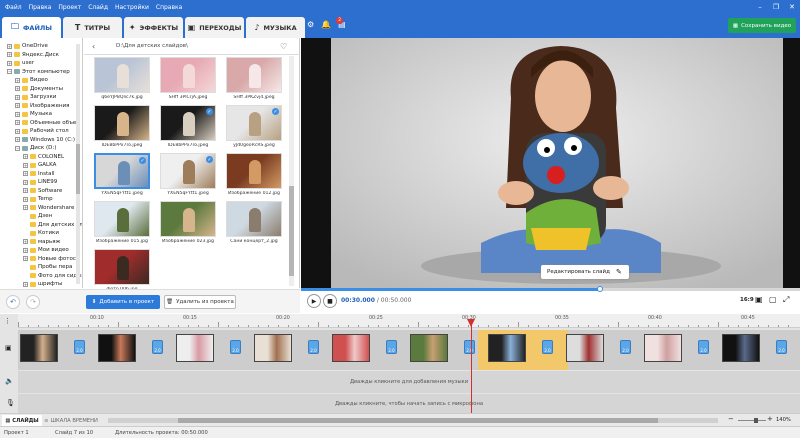 The height and width of the screenshot is (438, 800). What do you see at coordinates (33, 55) in the screenshot?
I see `tree-item: + Яндекс.Диск` at bounding box center [33, 55].